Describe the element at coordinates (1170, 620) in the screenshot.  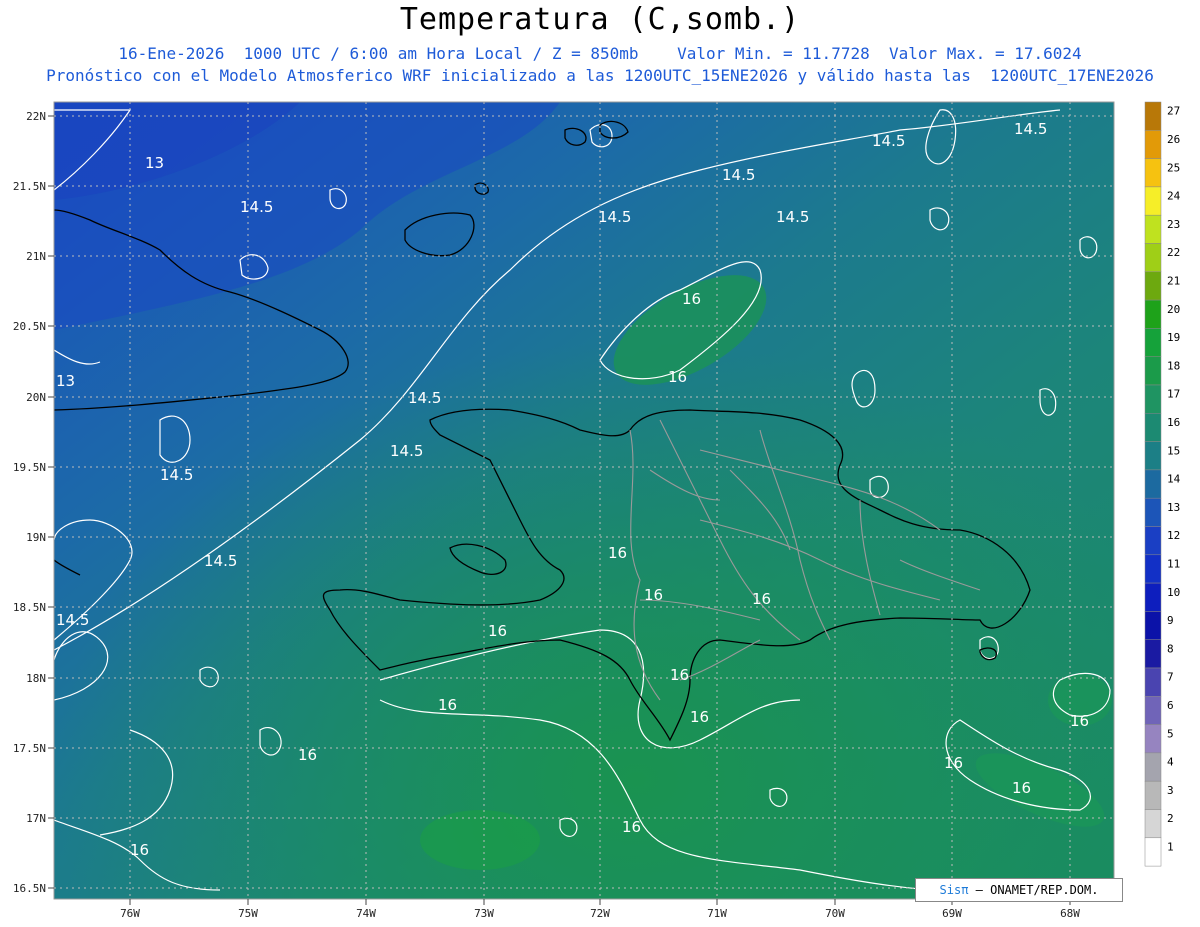
I see `colorbar-level-label: 9` at that location.